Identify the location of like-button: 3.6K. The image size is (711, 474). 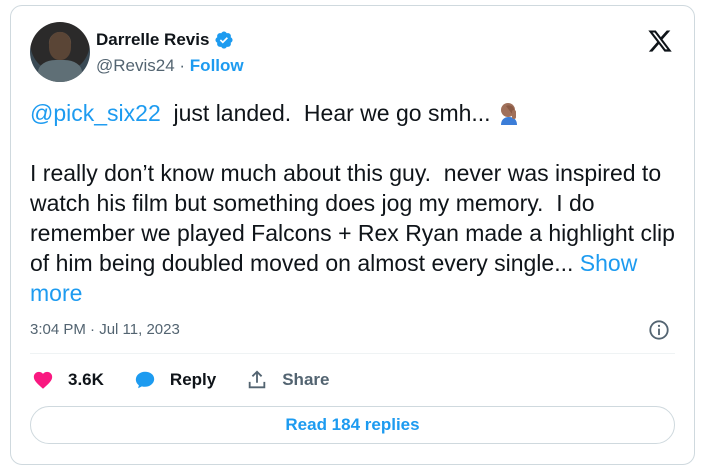
(68, 380).